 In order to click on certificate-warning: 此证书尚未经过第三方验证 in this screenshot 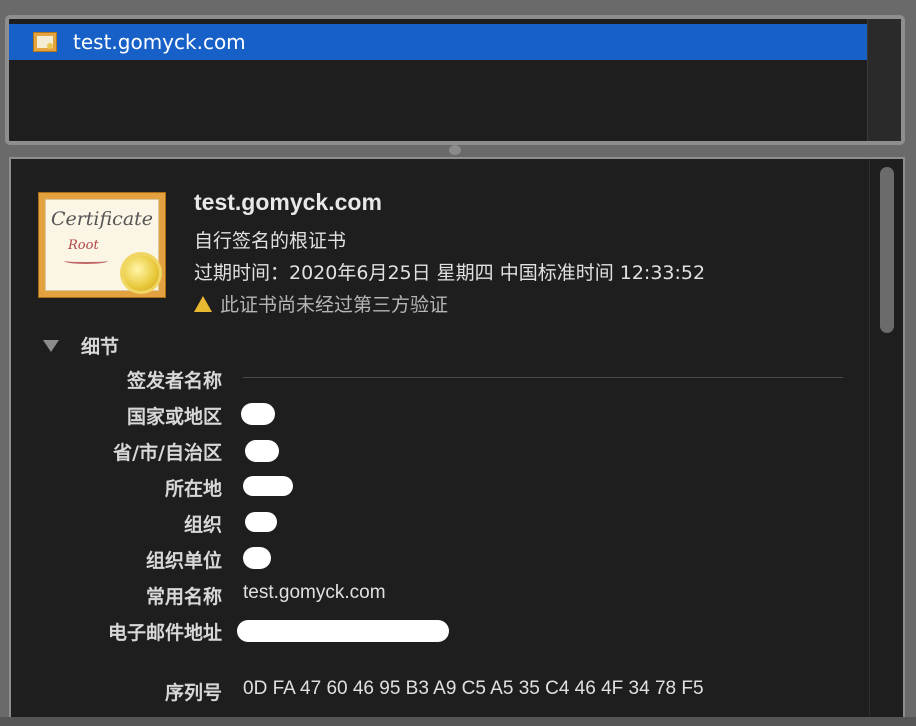, I will do `click(321, 303)`.